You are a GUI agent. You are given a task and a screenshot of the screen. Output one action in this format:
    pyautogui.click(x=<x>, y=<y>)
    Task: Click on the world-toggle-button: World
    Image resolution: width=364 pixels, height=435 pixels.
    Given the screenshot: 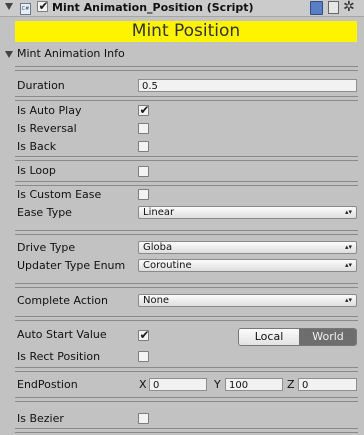 What is the action you would take?
    pyautogui.click(x=327, y=337)
    